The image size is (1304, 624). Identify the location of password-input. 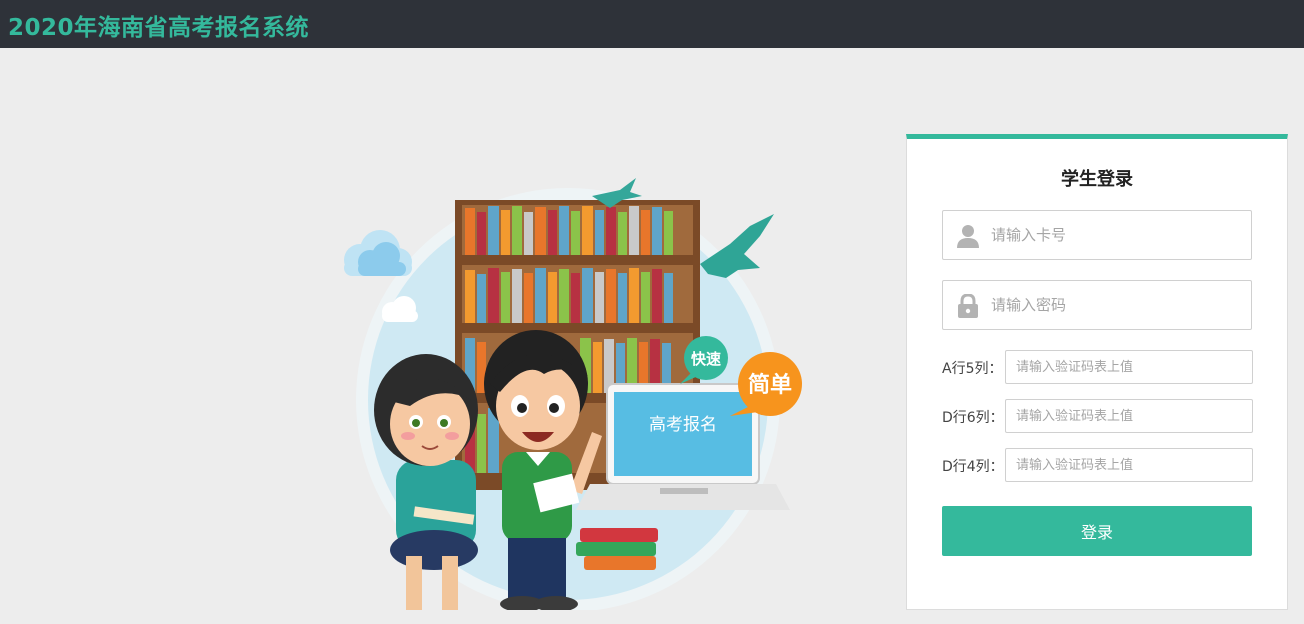
(1116, 305).